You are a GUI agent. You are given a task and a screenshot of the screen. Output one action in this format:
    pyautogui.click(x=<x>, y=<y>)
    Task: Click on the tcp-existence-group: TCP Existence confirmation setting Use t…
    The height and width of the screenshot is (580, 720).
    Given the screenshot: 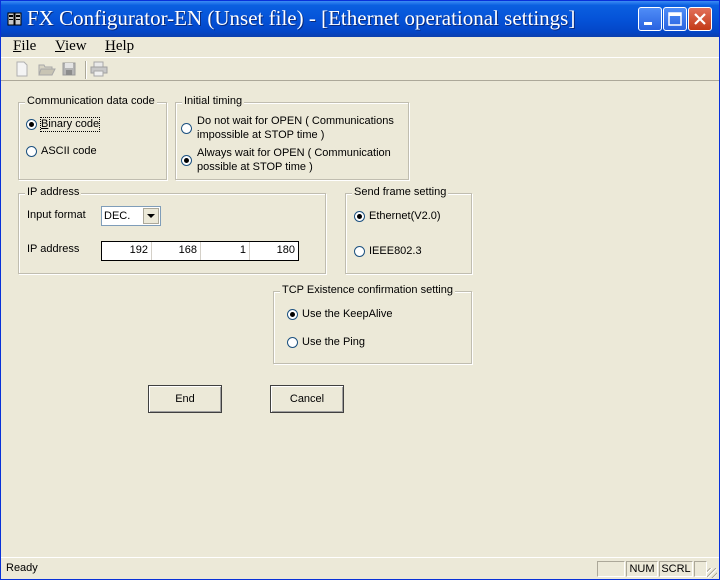 What is the action you would take?
    pyautogui.click(x=372, y=324)
    